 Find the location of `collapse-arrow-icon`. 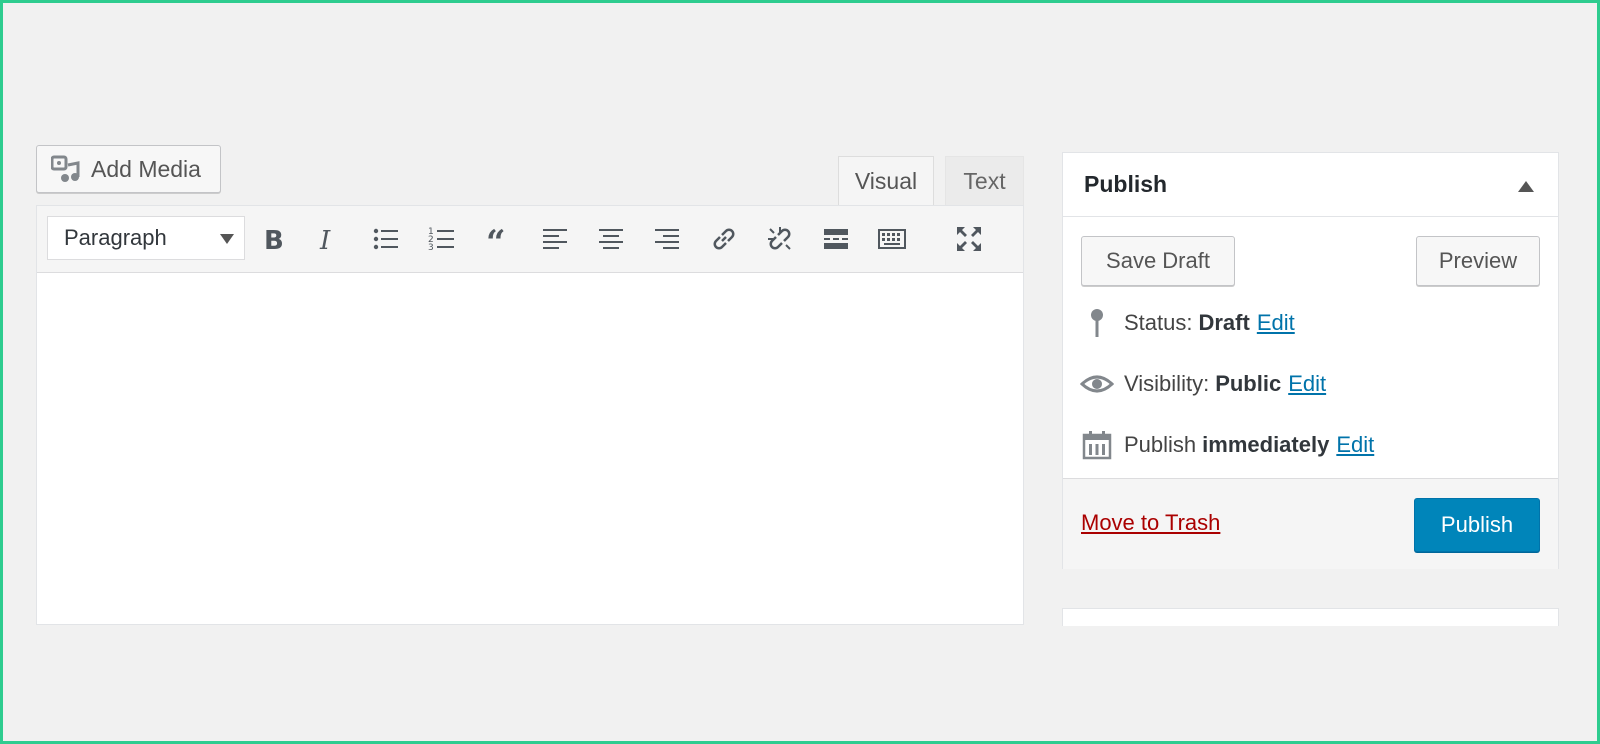

collapse-arrow-icon is located at coordinates (1526, 186).